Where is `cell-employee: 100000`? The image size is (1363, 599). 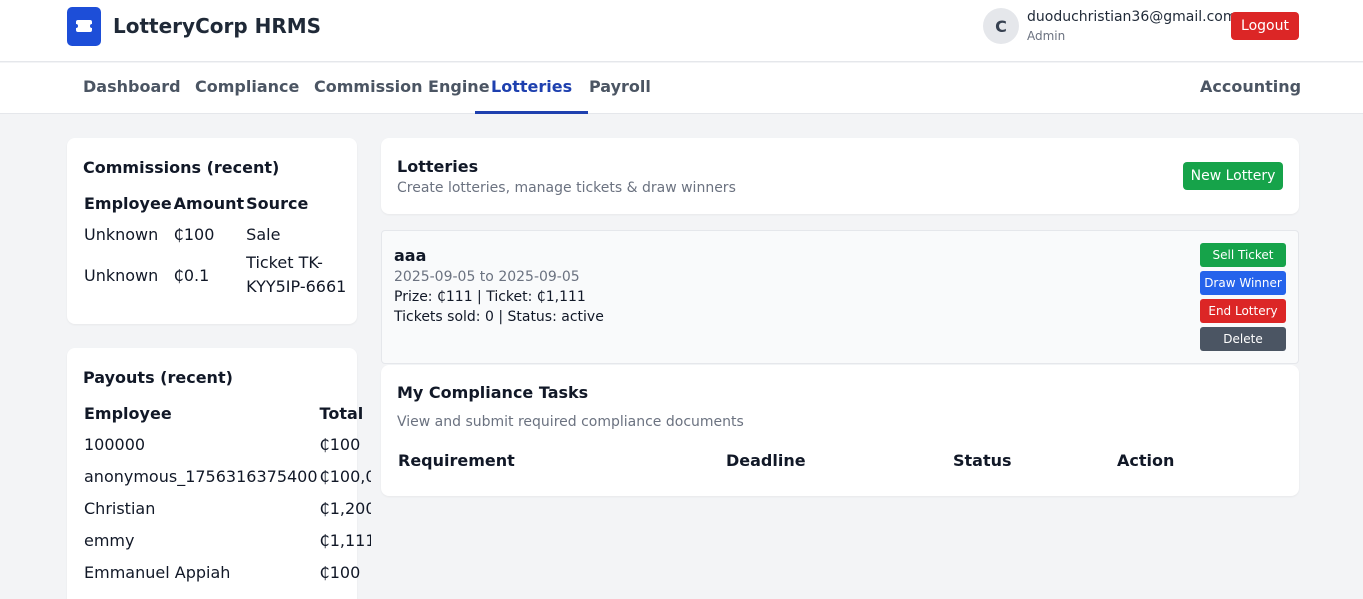 cell-employee: 100000 is located at coordinates (115, 444).